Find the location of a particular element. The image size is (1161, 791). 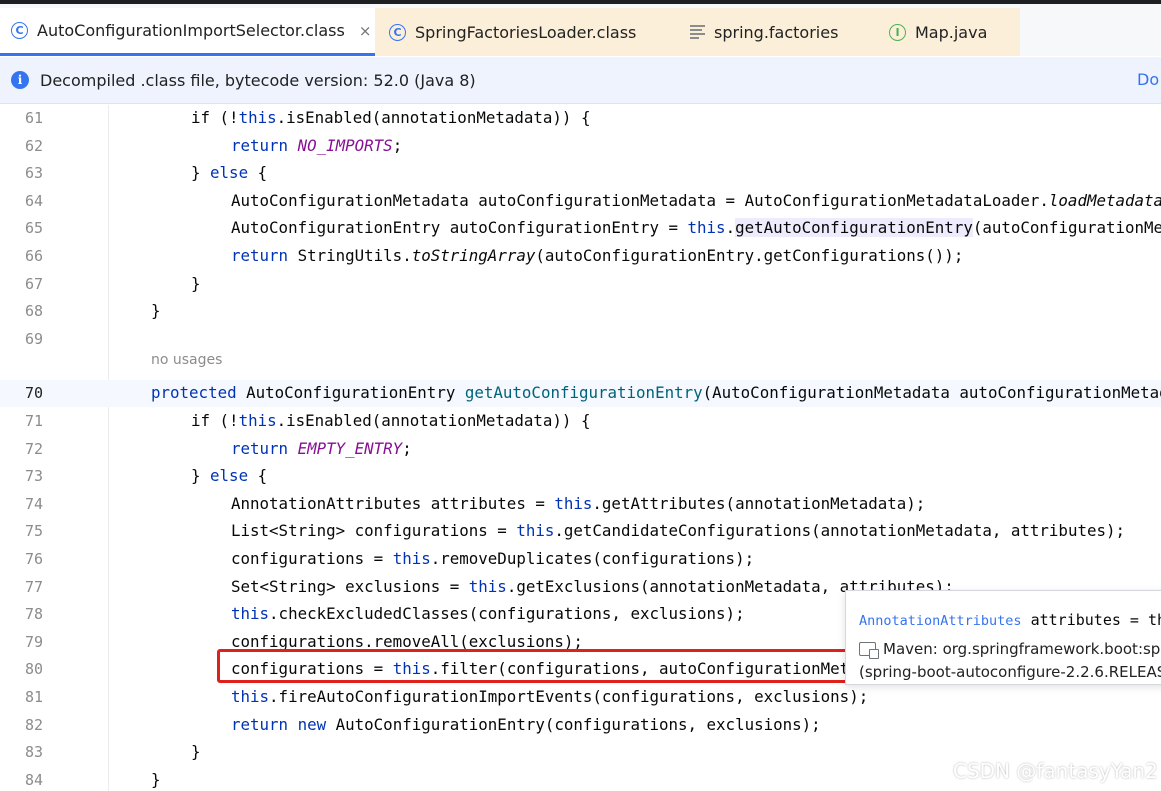

code-token: Set<String> exclusions = is located at coordinates (350, 586).